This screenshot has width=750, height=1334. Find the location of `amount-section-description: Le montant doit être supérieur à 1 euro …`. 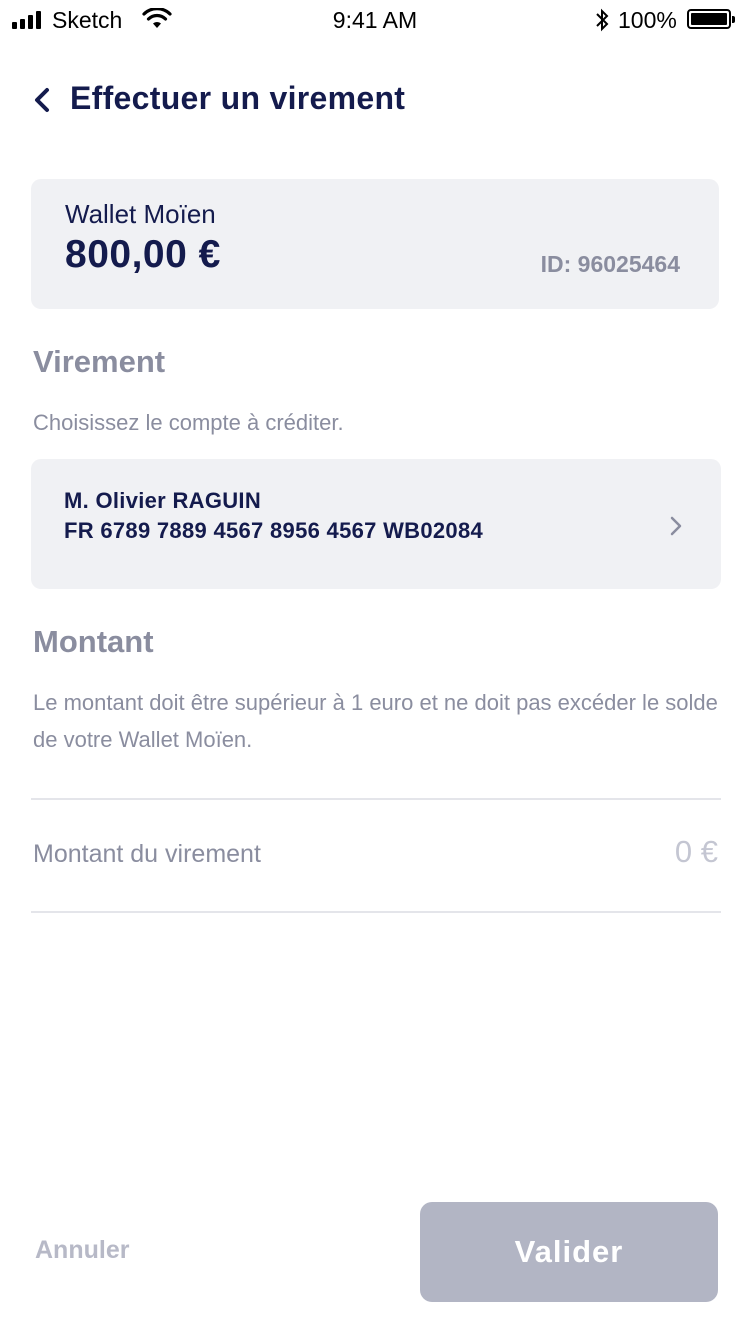

amount-section-description: Le montant doit être supérieur à 1 euro … is located at coordinates (375, 721).